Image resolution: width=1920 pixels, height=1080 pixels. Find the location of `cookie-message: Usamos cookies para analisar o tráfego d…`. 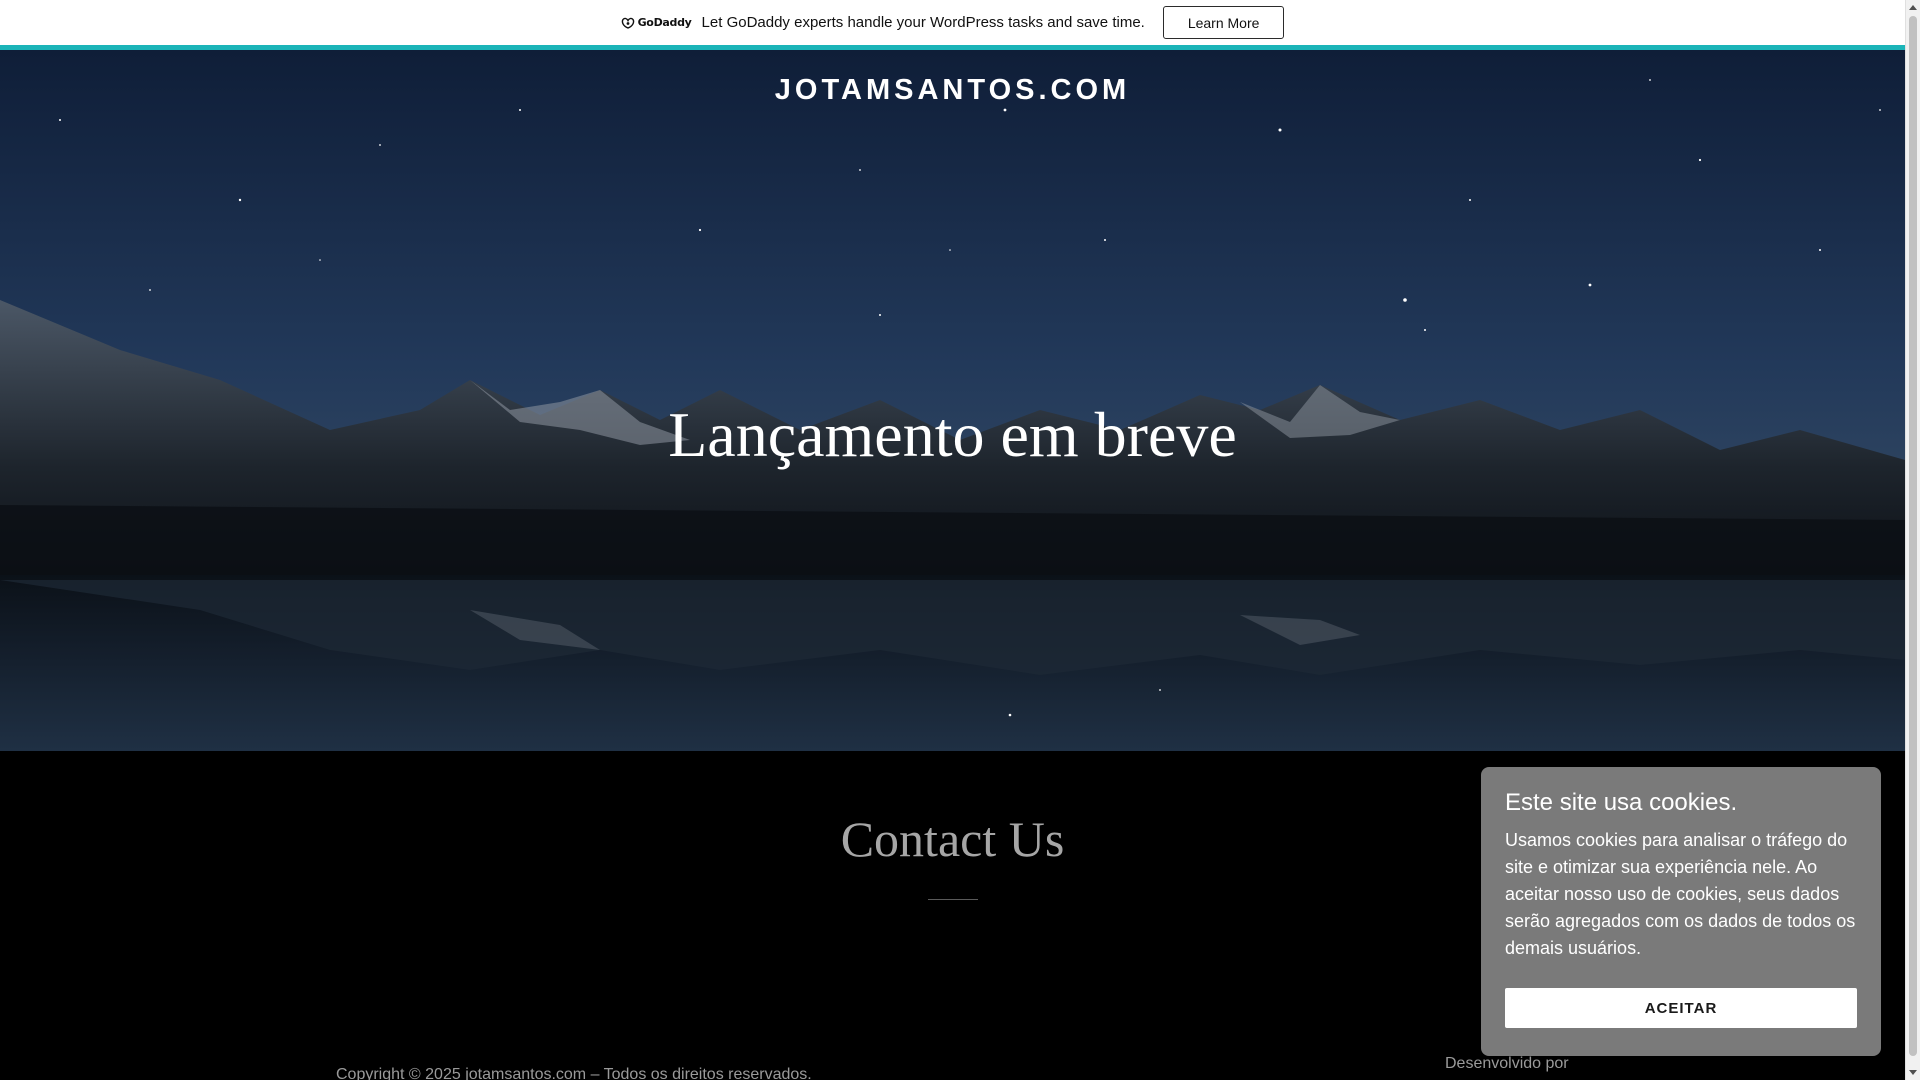

cookie-message: Usamos cookies para analisar o tráfego d… is located at coordinates (1680, 894).